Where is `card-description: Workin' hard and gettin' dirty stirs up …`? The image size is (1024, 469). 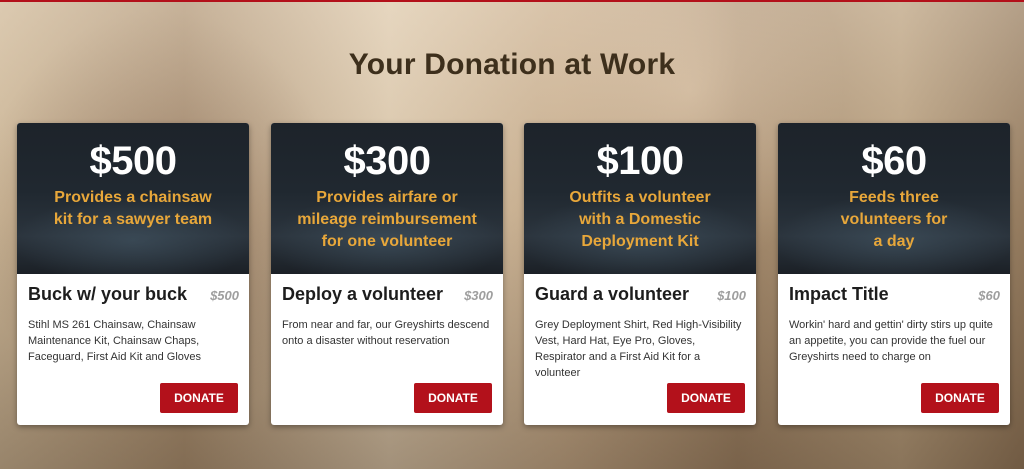
card-description: Workin' hard and gettin' dirty stirs up … is located at coordinates (891, 341).